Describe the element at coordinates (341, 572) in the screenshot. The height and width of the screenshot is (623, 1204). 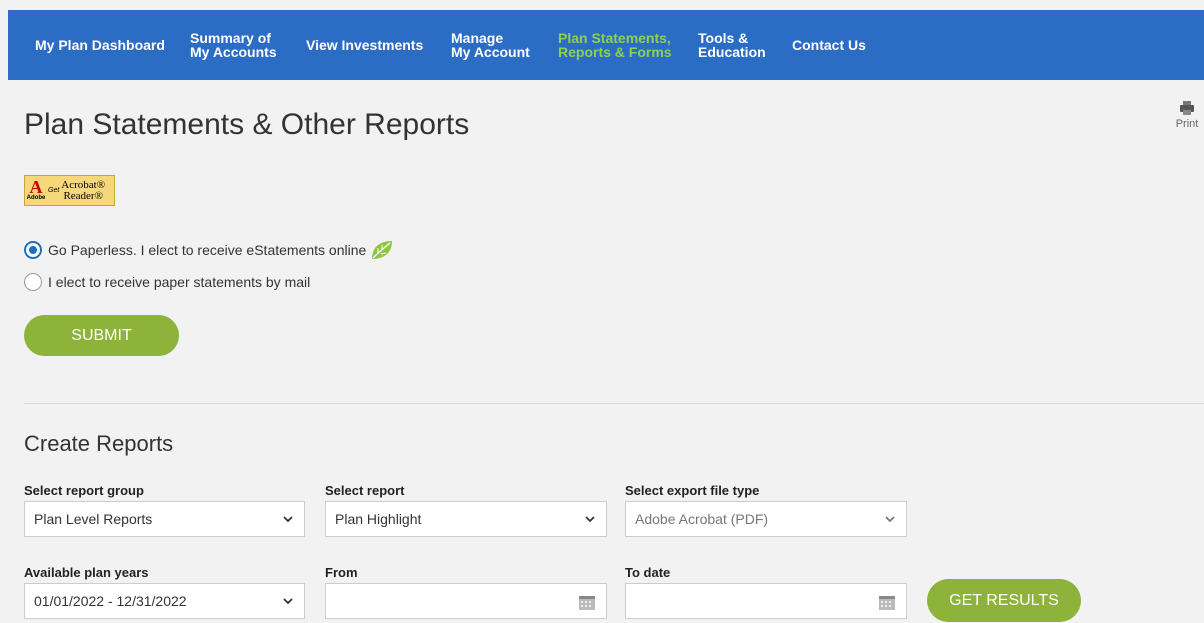
I see `from-date-label: From` at that location.